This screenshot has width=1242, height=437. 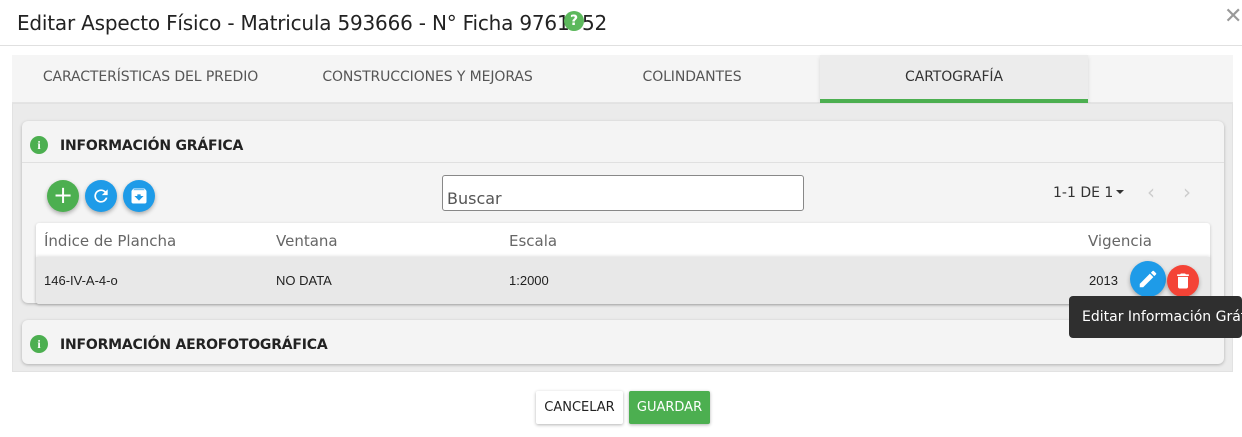 I want to click on next-page-icon: ›, so click(x=1187, y=192).